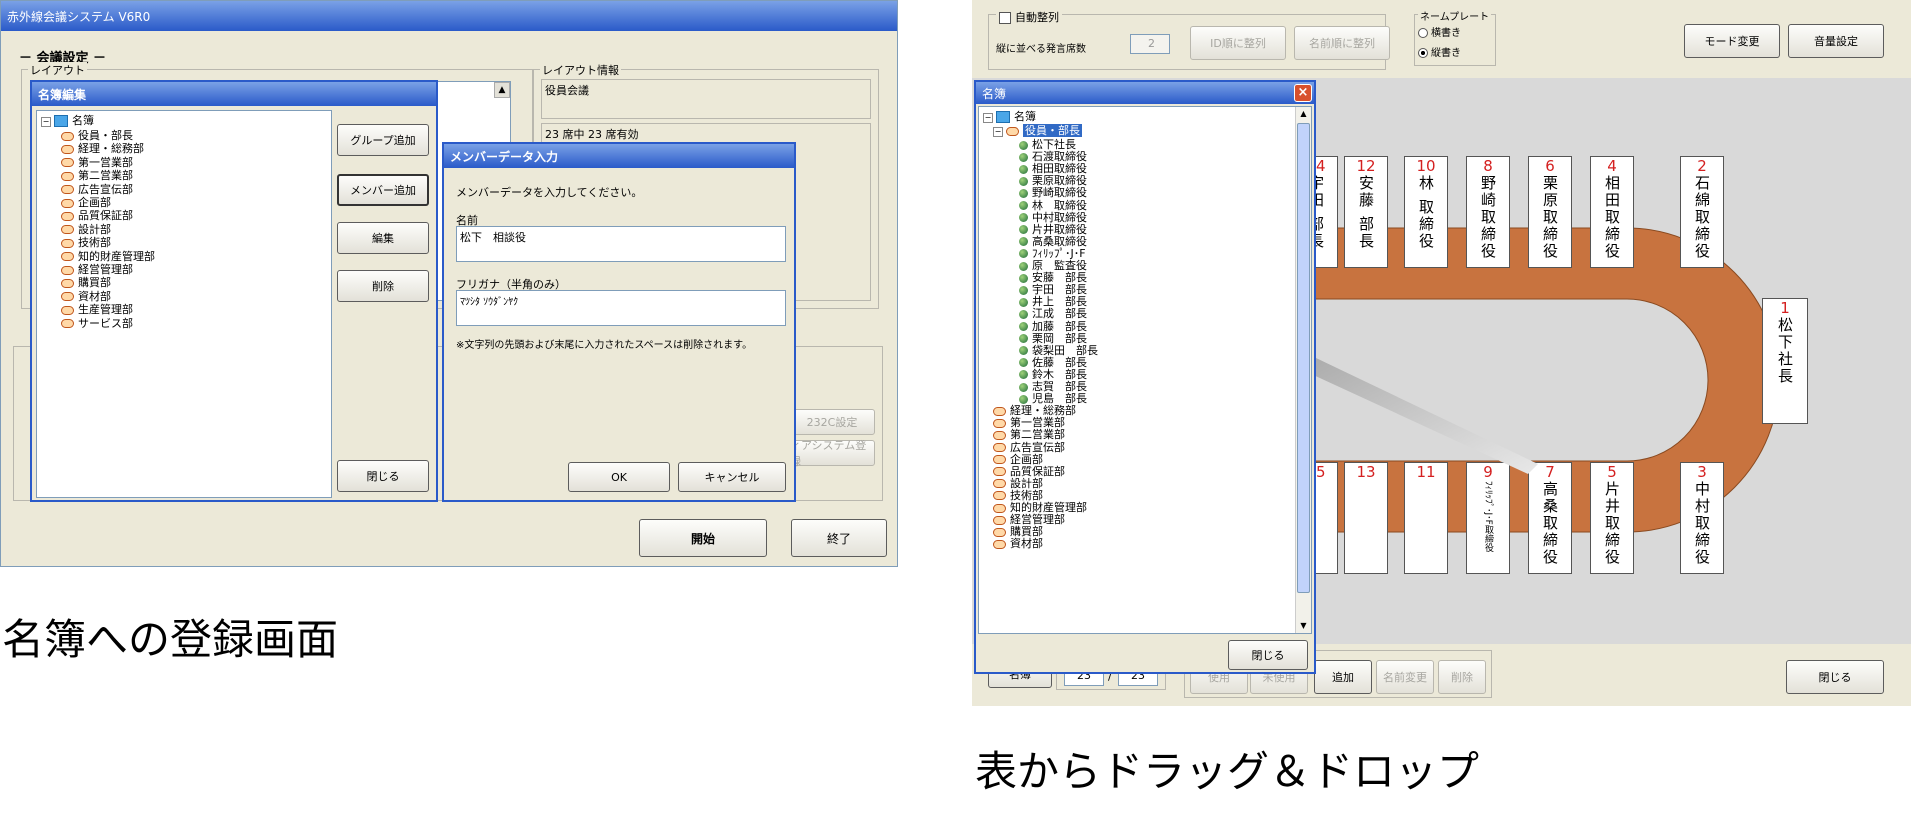 The image size is (1911, 828). I want to click on seat-name: 安藤 部長, so click(1366, 212).